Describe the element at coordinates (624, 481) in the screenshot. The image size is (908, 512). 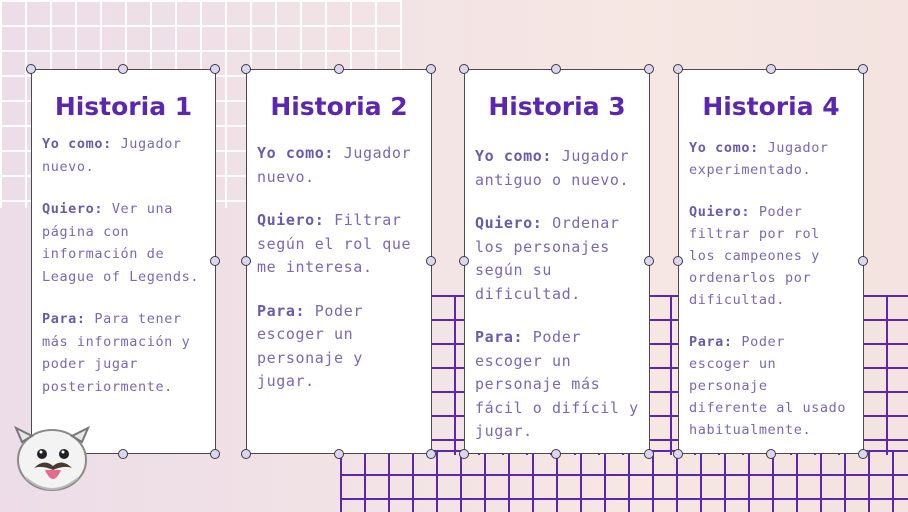
I see `purple-grid-decoration-bottom` at that location.